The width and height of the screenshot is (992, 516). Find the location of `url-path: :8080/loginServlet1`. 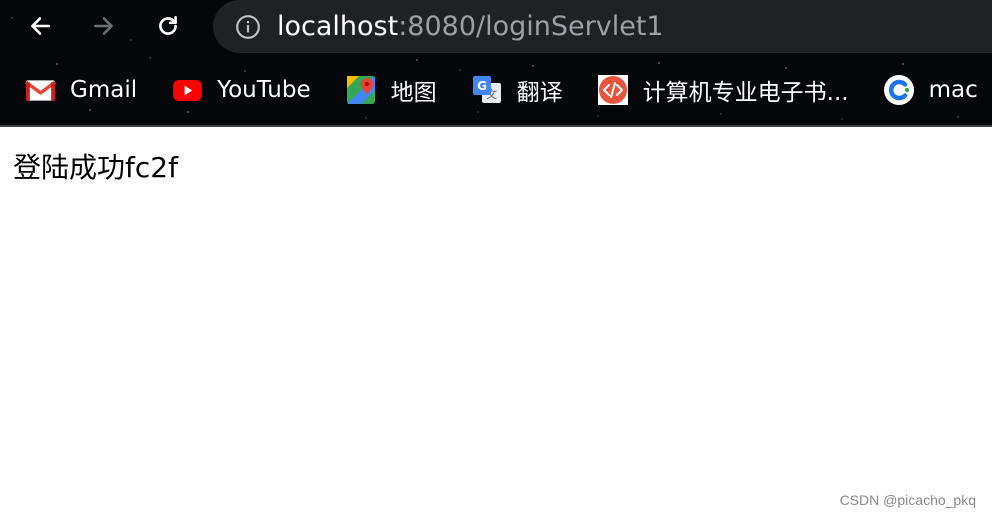

url-path: :8080/loginServlet1 is located at coordinates (531, 26).